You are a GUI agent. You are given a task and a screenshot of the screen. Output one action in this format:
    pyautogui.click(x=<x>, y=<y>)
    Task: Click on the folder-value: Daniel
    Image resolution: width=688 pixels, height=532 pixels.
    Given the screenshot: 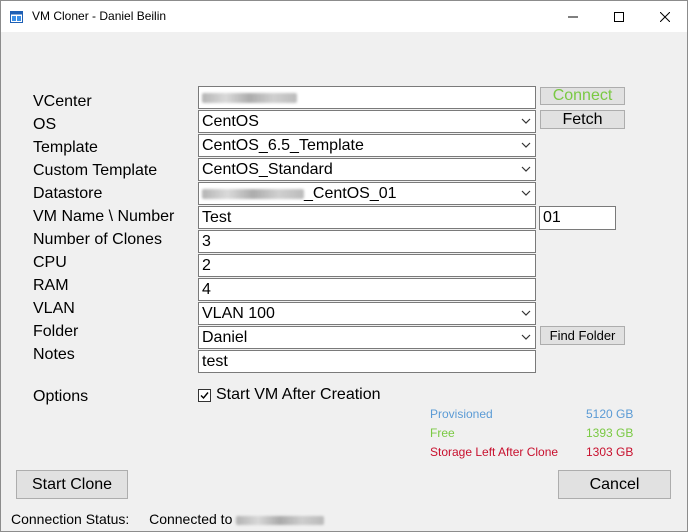 What is the action you would take?
    pyautogui.click(x=225, y=337)
    